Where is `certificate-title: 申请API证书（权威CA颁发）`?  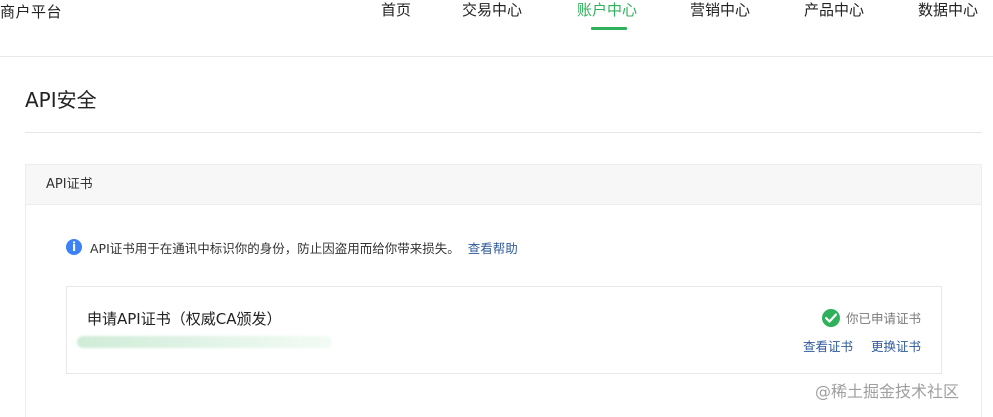 certificate-title: 申请API证书（权威CA颁发） is located at coordinates (184, 319).